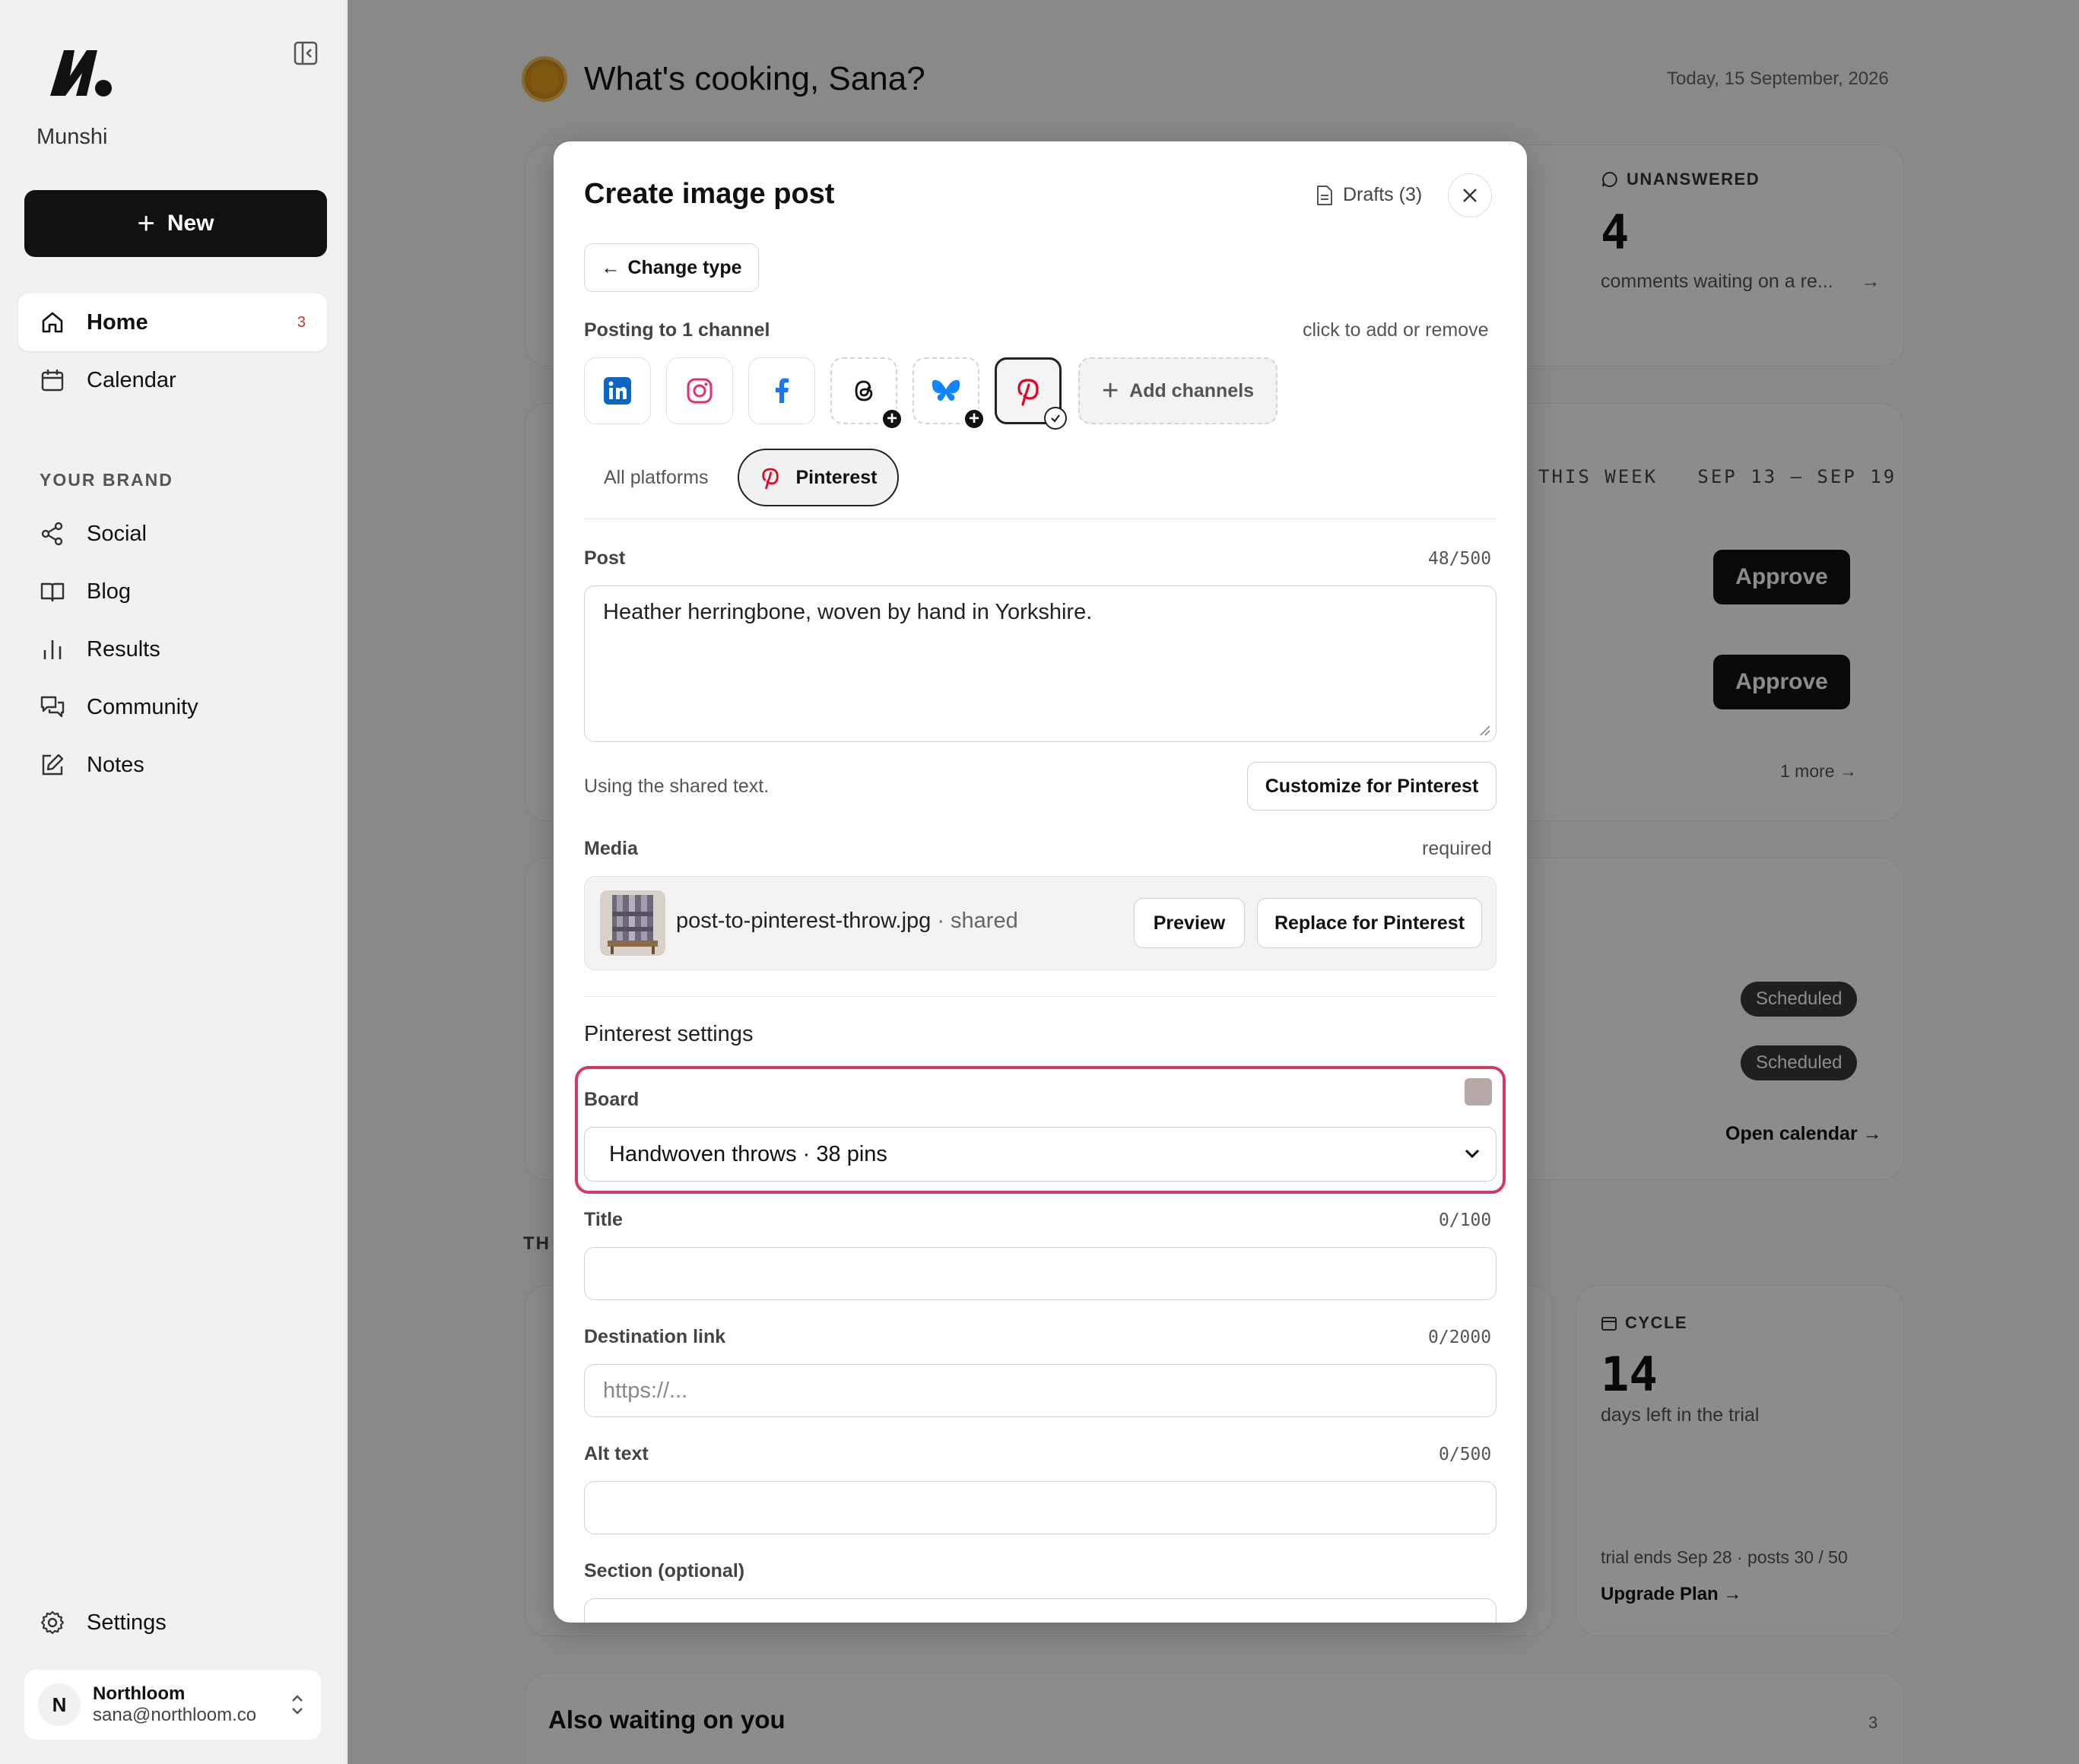 The image size is (2079, 1764). What do you see at coordinates (836, 477) in the screenshot?
I see `tab-pinterest-label: Pinterest` at bounding box center [836, 477].